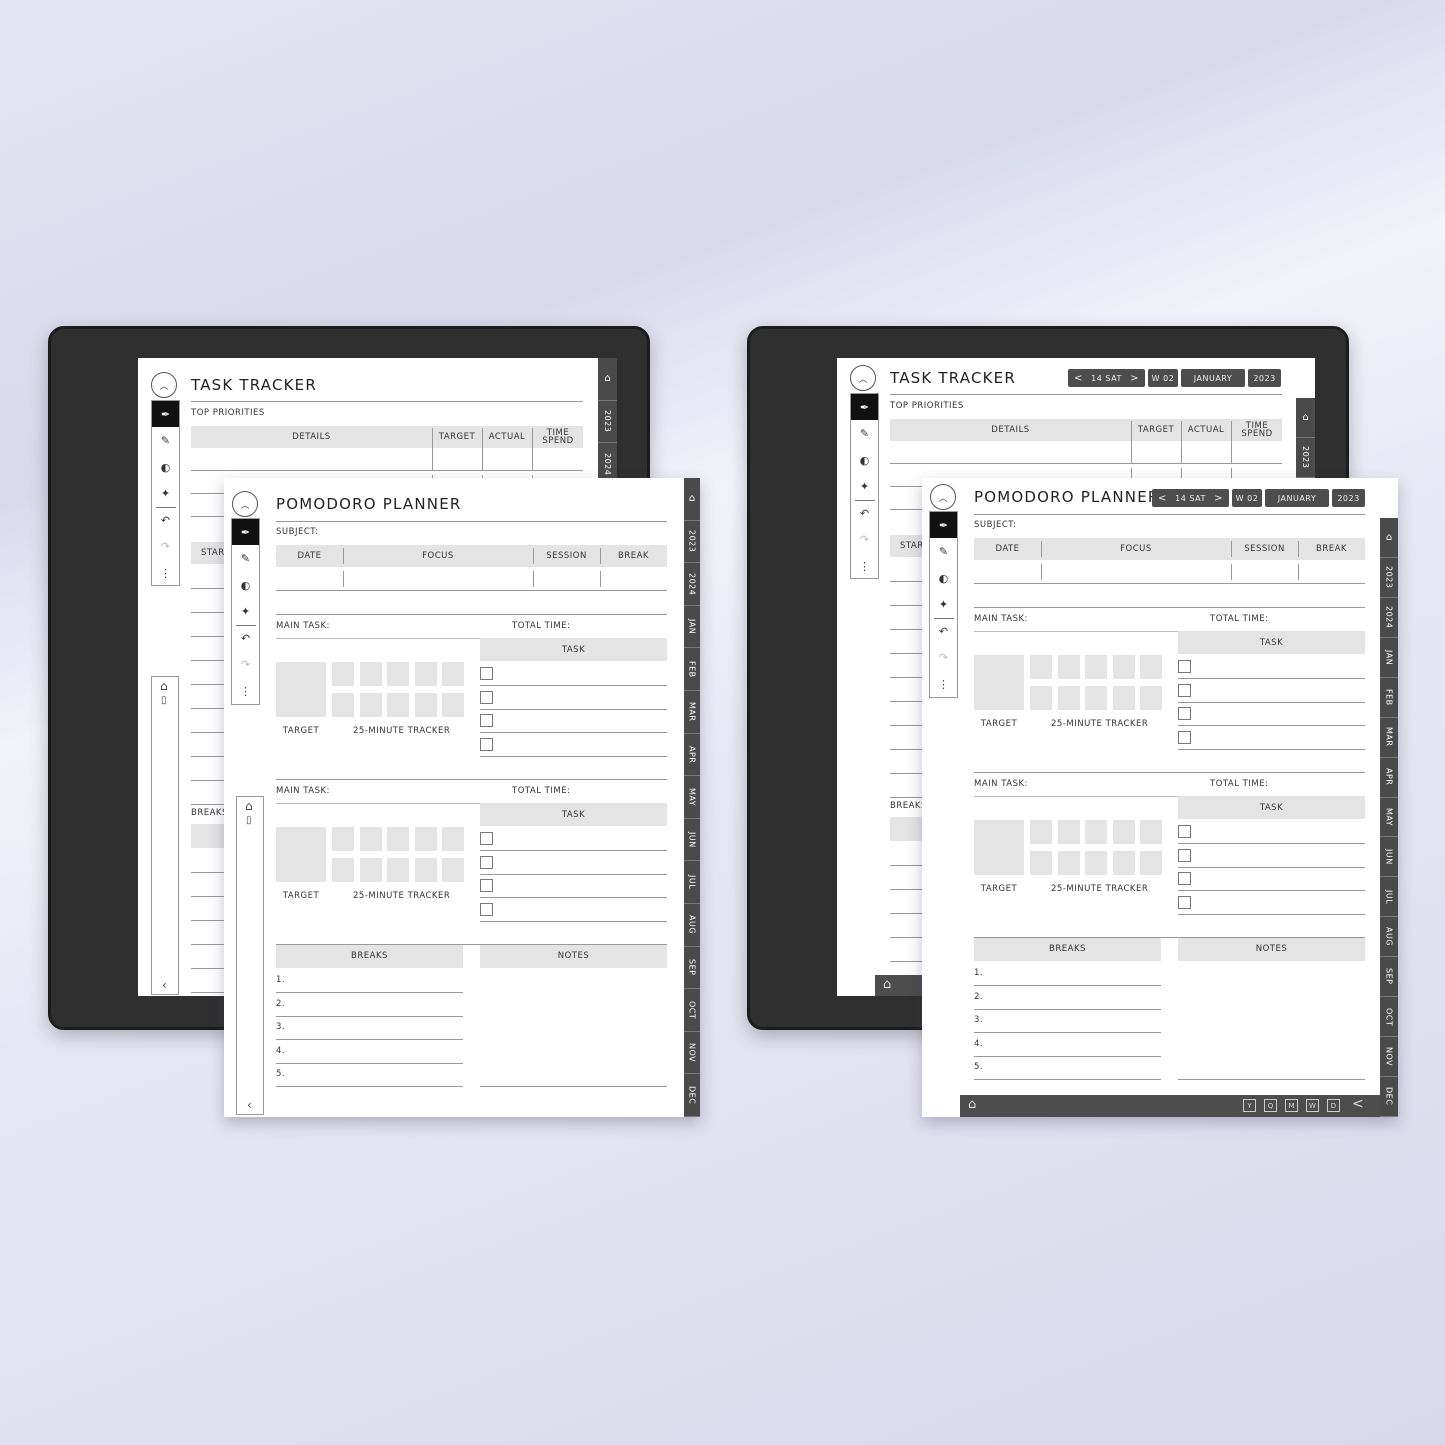  What do you see at coordinates (1270, 1105) in the screenshot?
I see `calendar-icon-q: Q` at bounding box center [1270, 1105].